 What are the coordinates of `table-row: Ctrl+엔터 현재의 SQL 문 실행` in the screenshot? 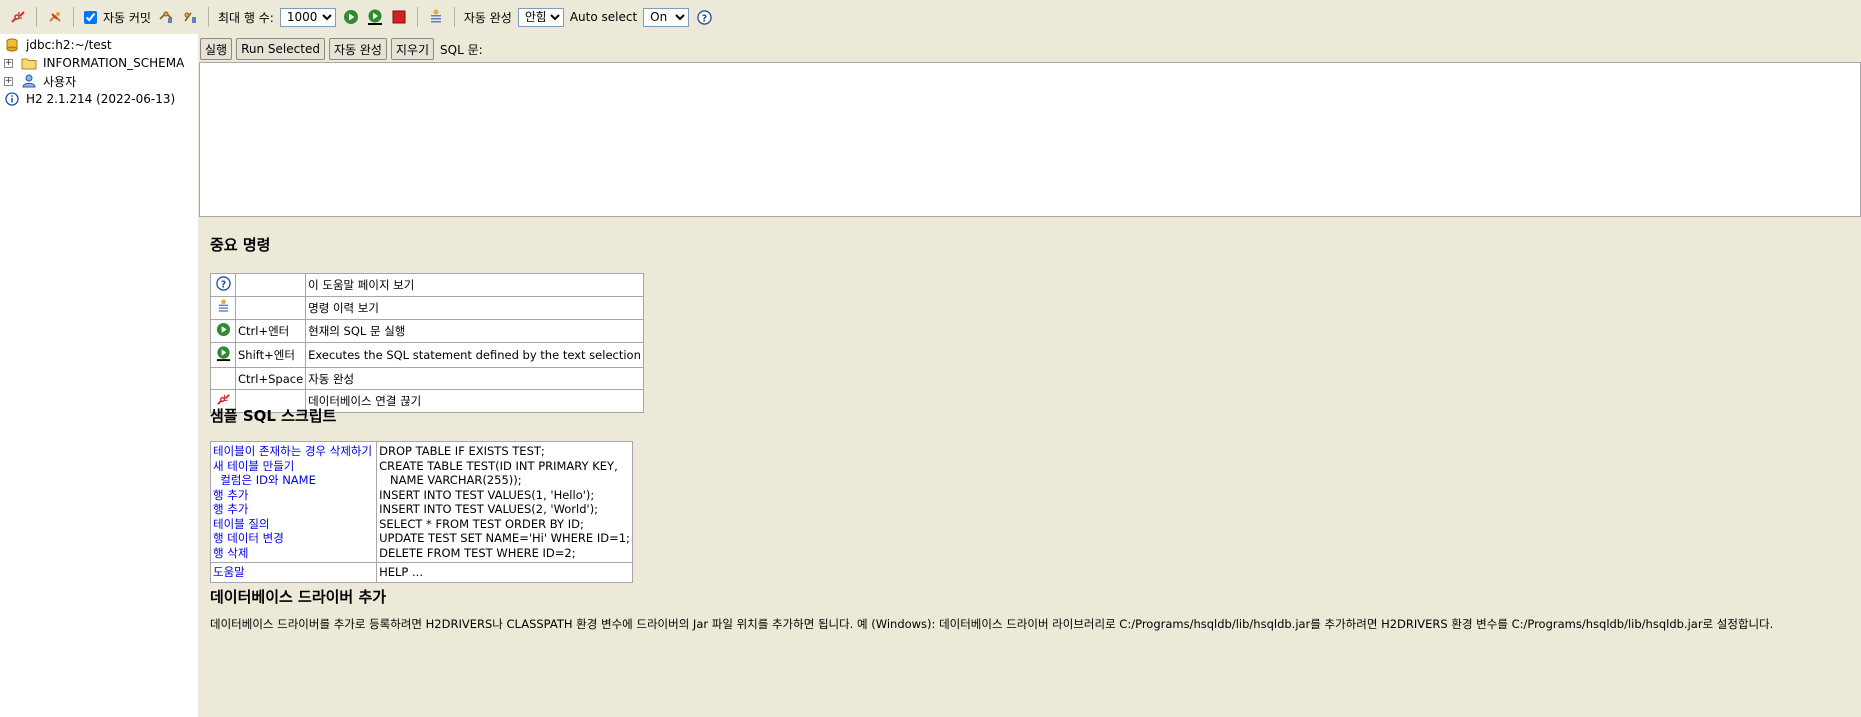 It's located at (427, 331).